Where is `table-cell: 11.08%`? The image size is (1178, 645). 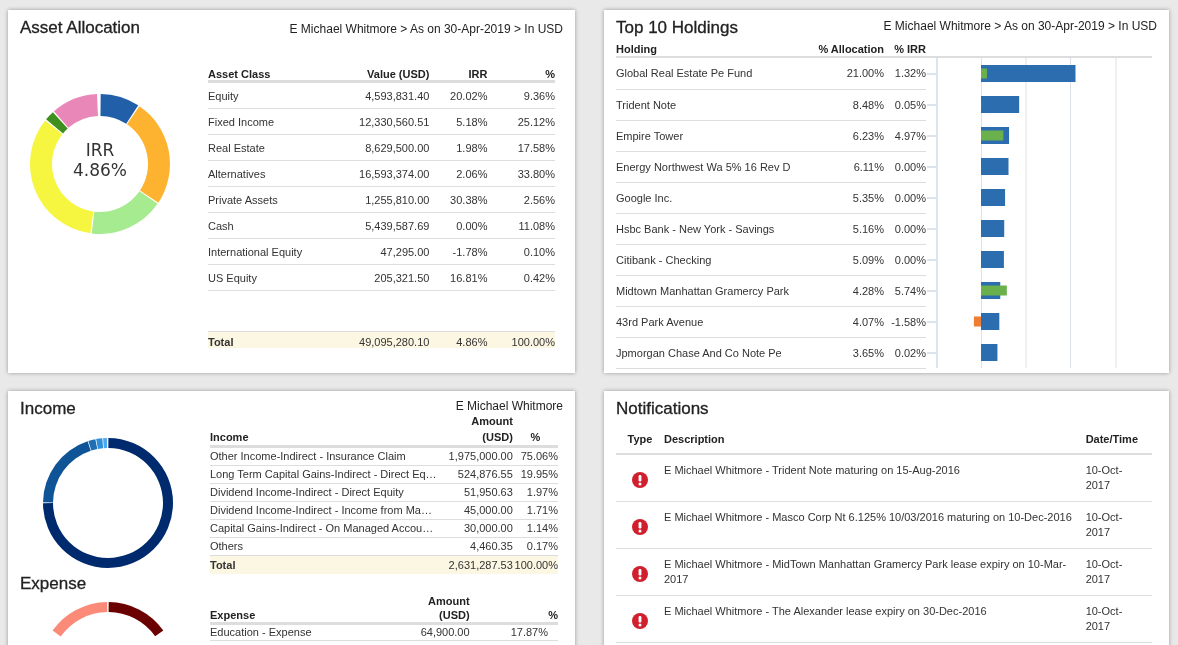
table-cell: 11.08% is located at coordinates (521, 225).